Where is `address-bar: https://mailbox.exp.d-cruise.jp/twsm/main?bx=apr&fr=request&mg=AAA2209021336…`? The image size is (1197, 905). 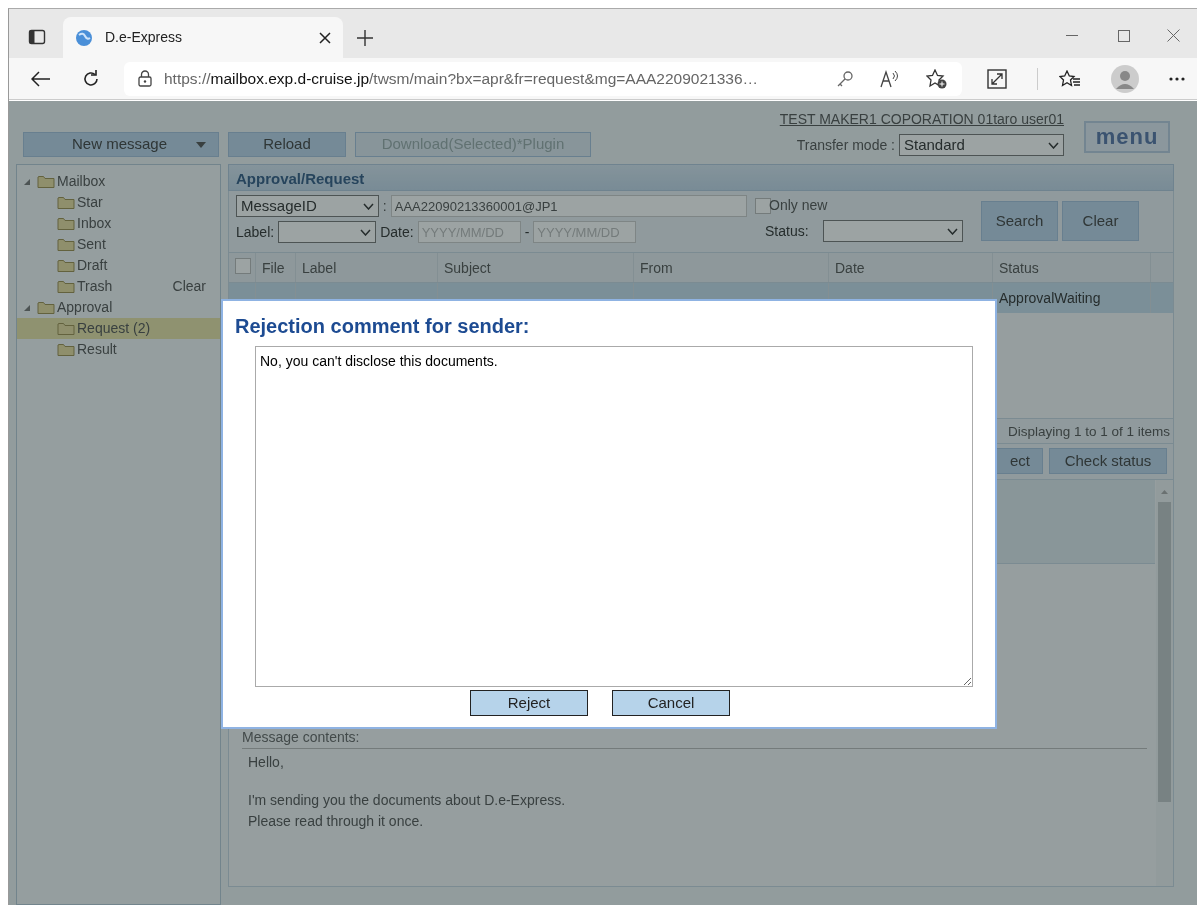 address-bar: https://mailbox.exp.d-cruise.jp/twsm/main?bx=apr&fr=request&mg=AAA2209021336… is located at coordinates (543, 78).